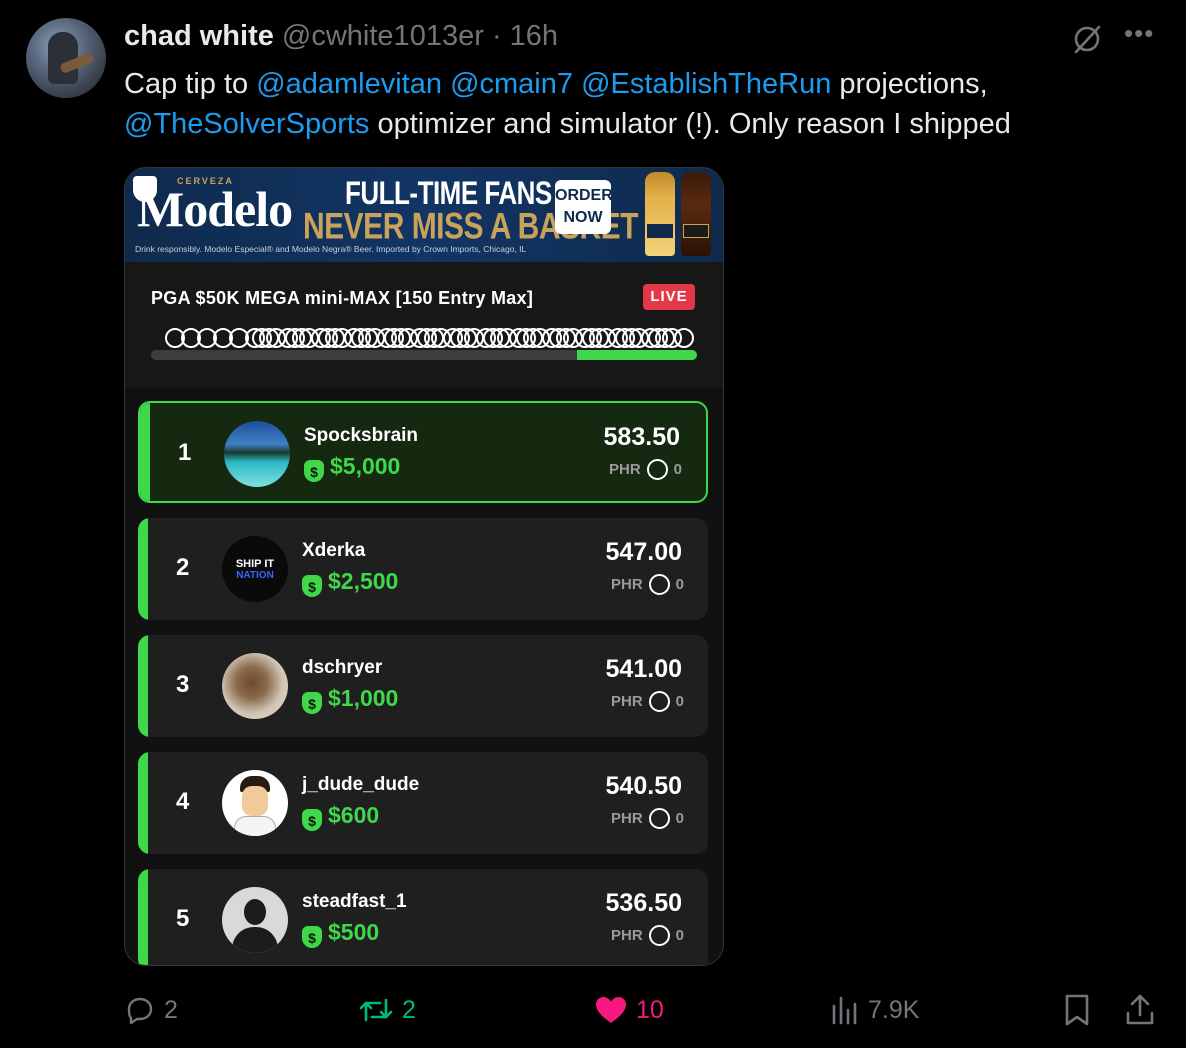 The width and height of the screenshot is (1186, 1048). I want to click on row-prize: $ $500, so click(340, 933).